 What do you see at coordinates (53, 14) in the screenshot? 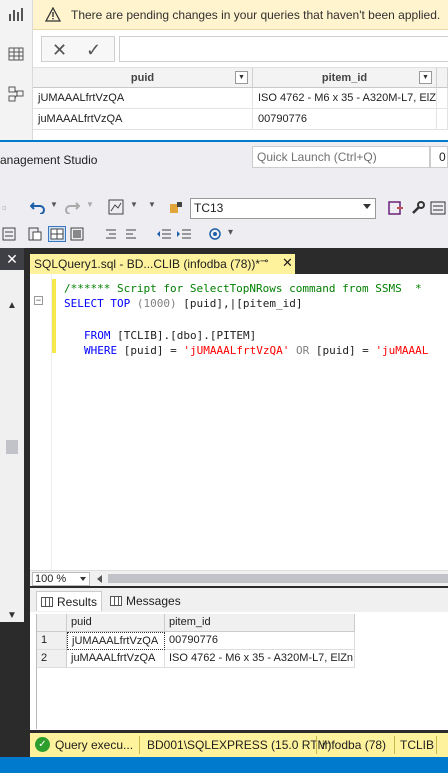
I see `warning-icon` at bounding box center [53, 14].